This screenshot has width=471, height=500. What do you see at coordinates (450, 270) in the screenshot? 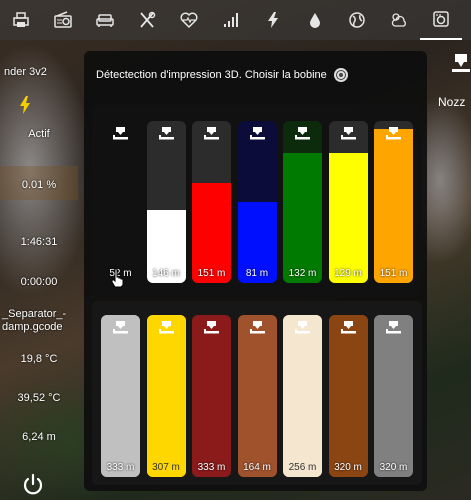
I see `right-status-column: Nozz` at bounding box center [450, 270].